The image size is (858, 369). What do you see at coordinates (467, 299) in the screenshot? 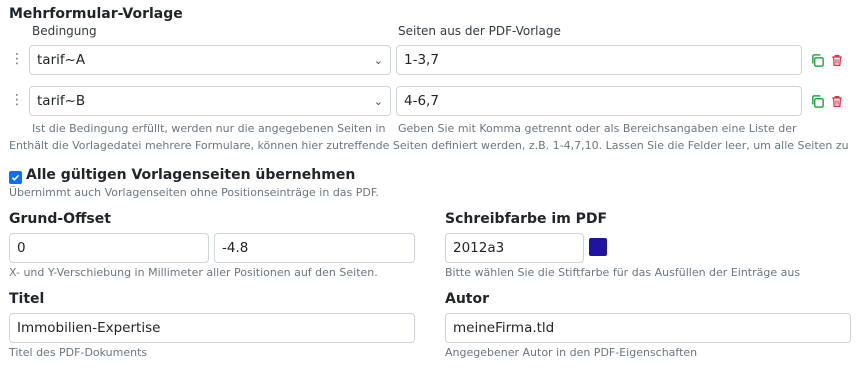
I see `author-label: Autor` at bounding box center [467, 299].